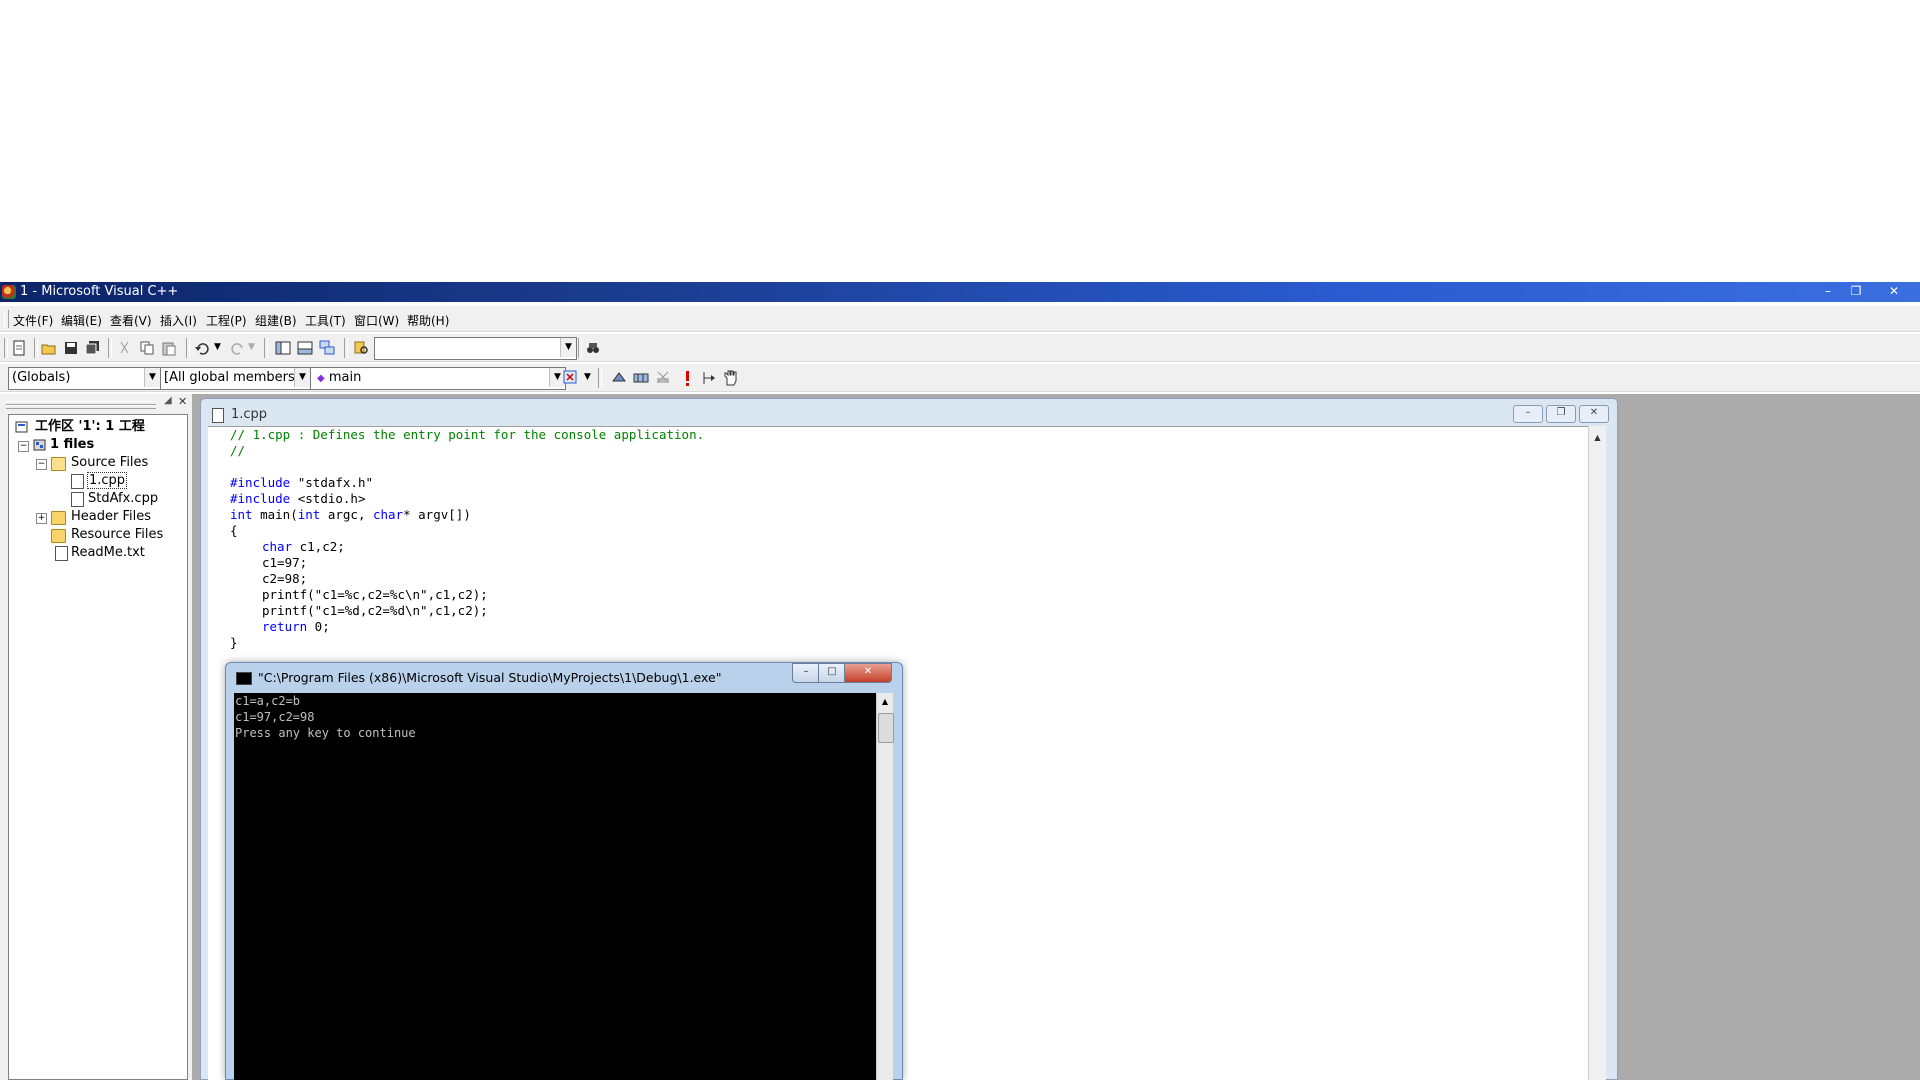  I want to click on find-in-files-icon, so click(361, 348).